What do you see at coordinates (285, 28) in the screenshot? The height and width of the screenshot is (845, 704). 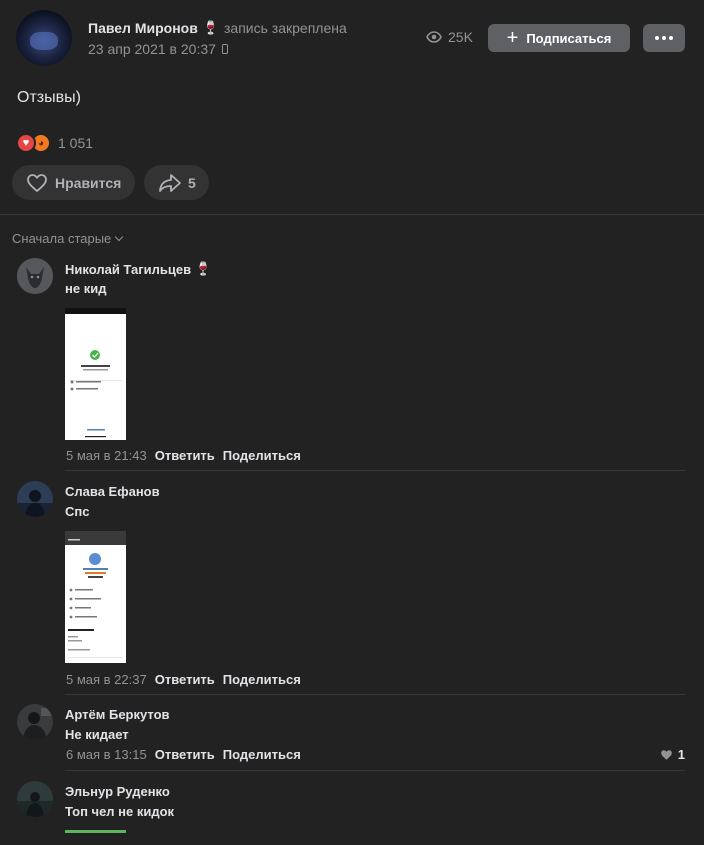 I see `pinned-label: запись закреплена` at bounding box center [285, 28].